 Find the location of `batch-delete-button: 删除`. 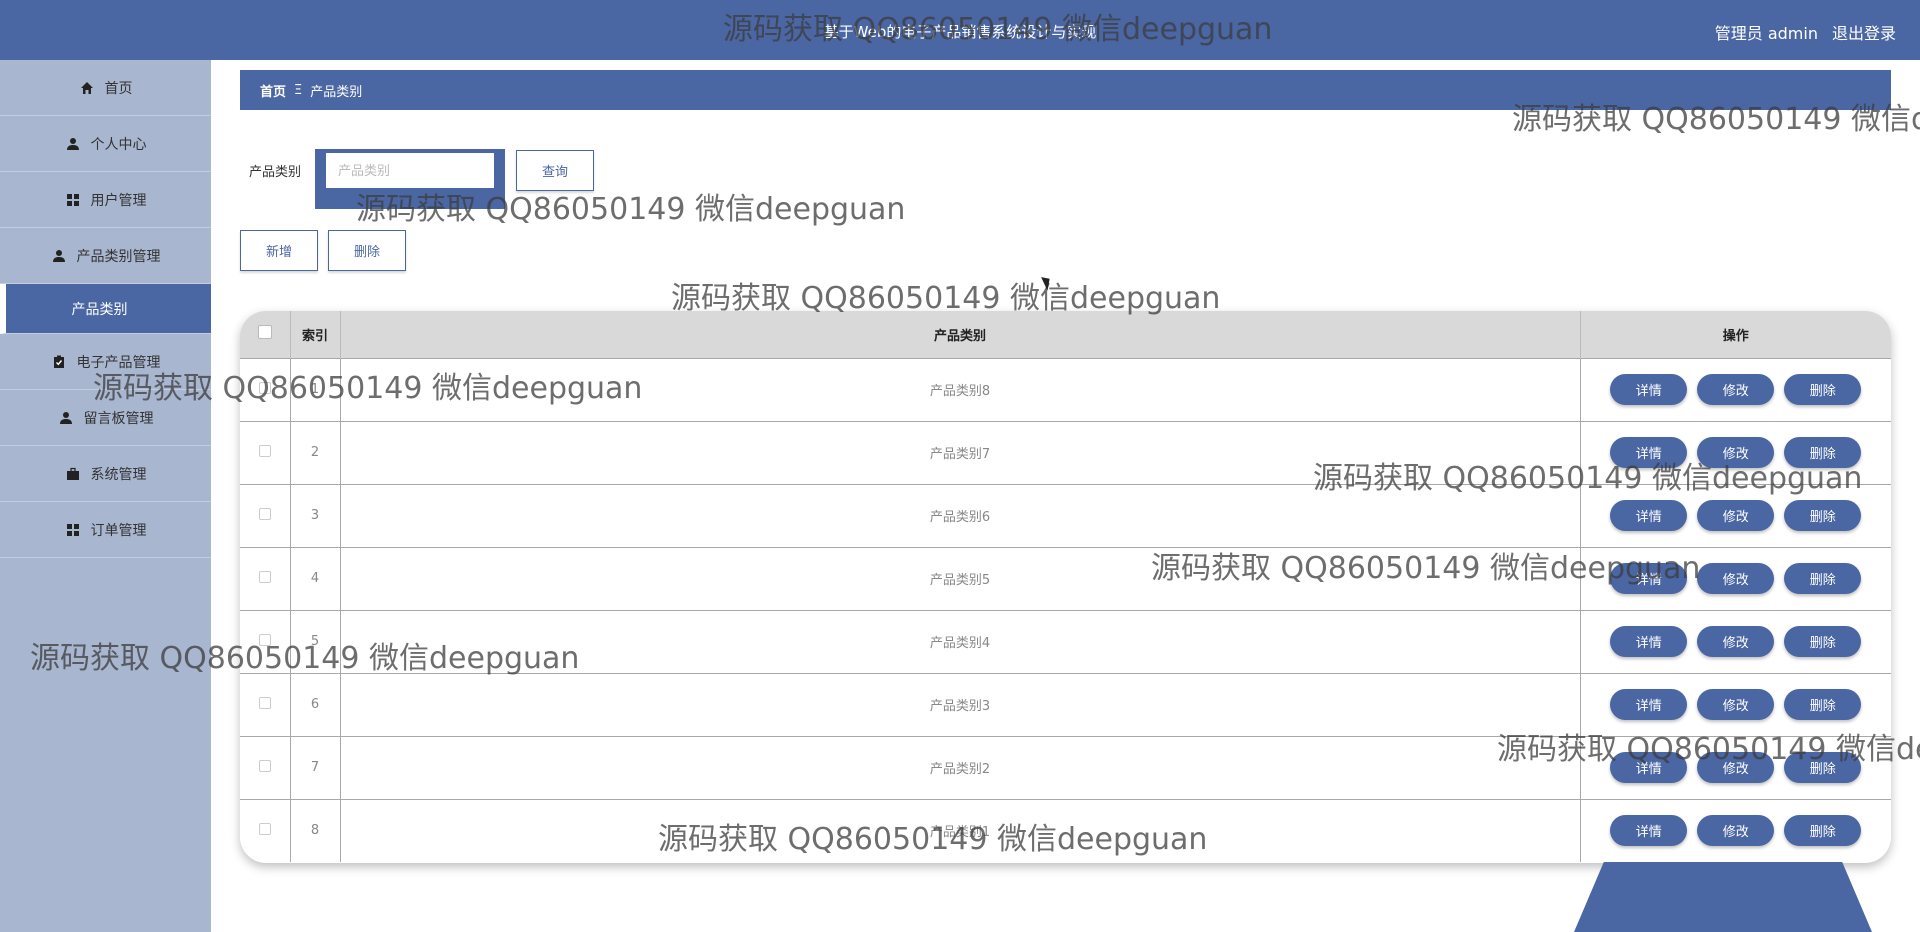

batch-delete-button: 删除 is located at coordinates (367, 250).